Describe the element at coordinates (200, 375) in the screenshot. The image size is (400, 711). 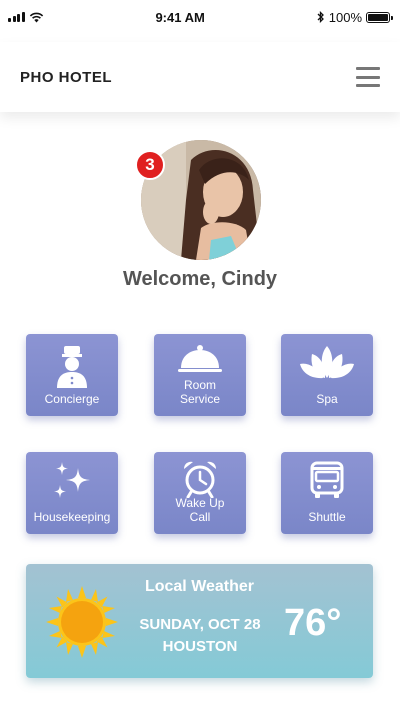
I see `tile-room-service: Room Service` at that location.